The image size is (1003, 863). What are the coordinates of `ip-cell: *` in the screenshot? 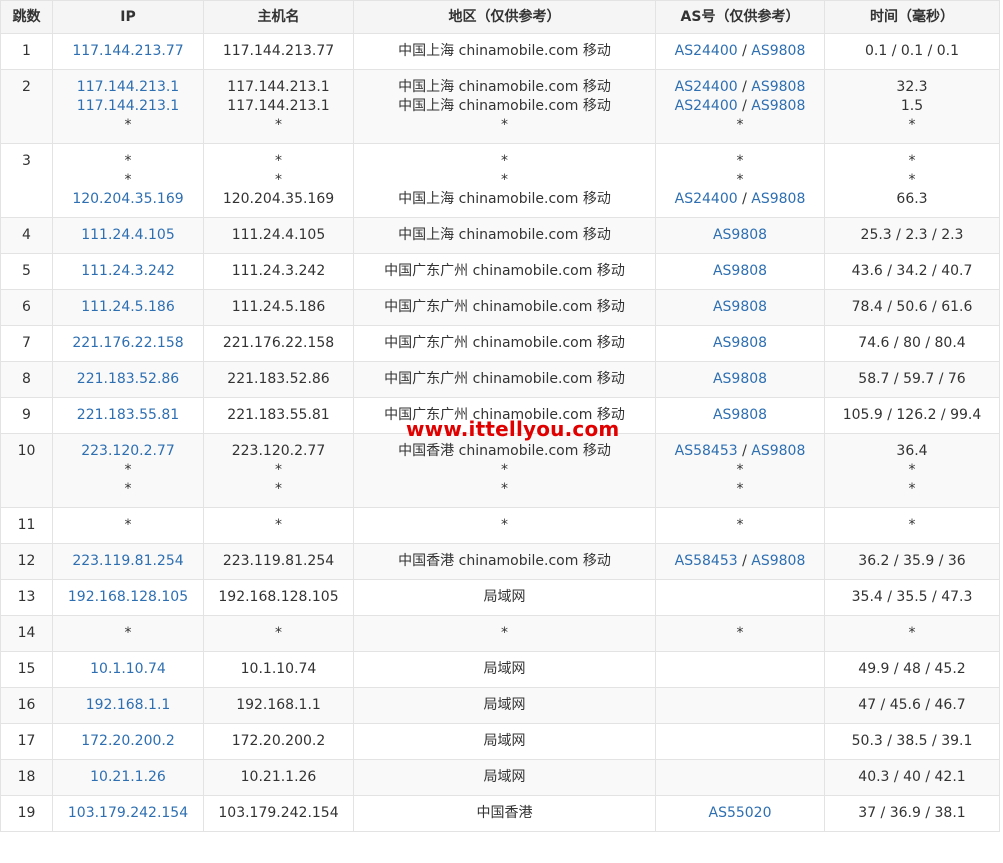 It's located at (128, 525).